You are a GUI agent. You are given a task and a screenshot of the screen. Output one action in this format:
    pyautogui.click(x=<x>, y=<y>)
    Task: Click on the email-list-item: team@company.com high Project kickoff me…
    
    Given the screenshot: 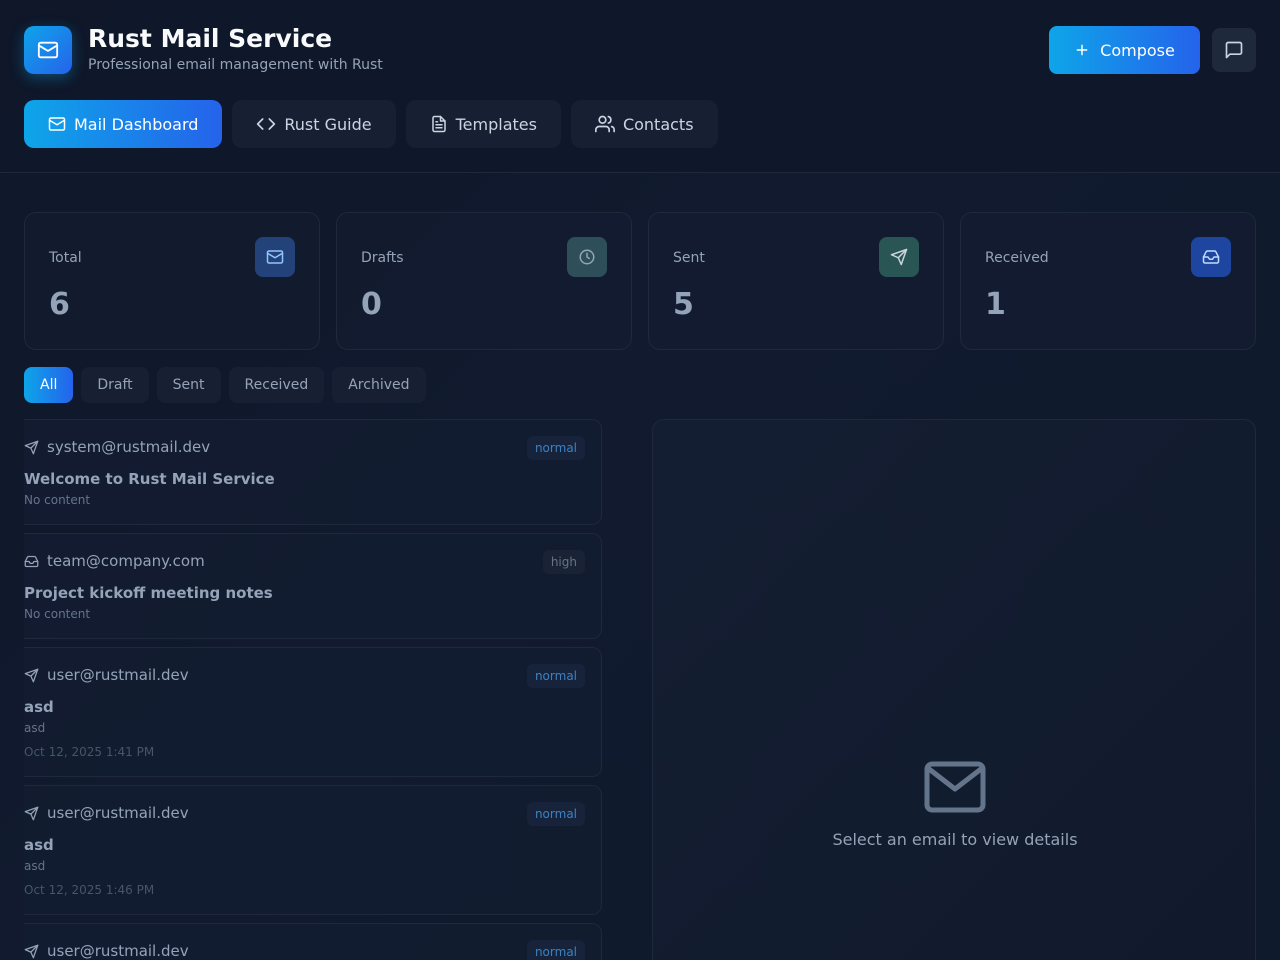 What is the action you would take?
    pyautogui.click(x=313, y=586)
    